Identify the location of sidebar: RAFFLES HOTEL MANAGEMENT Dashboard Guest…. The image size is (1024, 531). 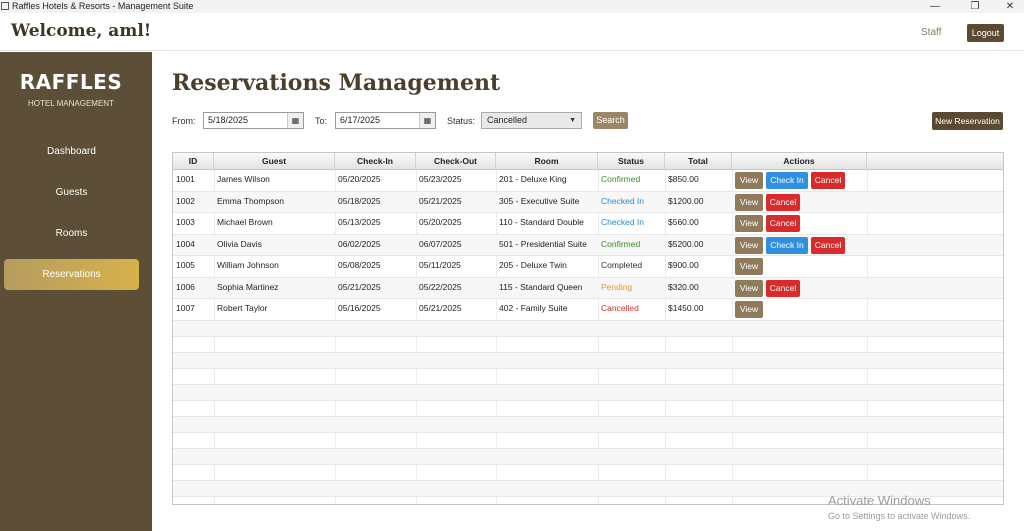
(76, 291).